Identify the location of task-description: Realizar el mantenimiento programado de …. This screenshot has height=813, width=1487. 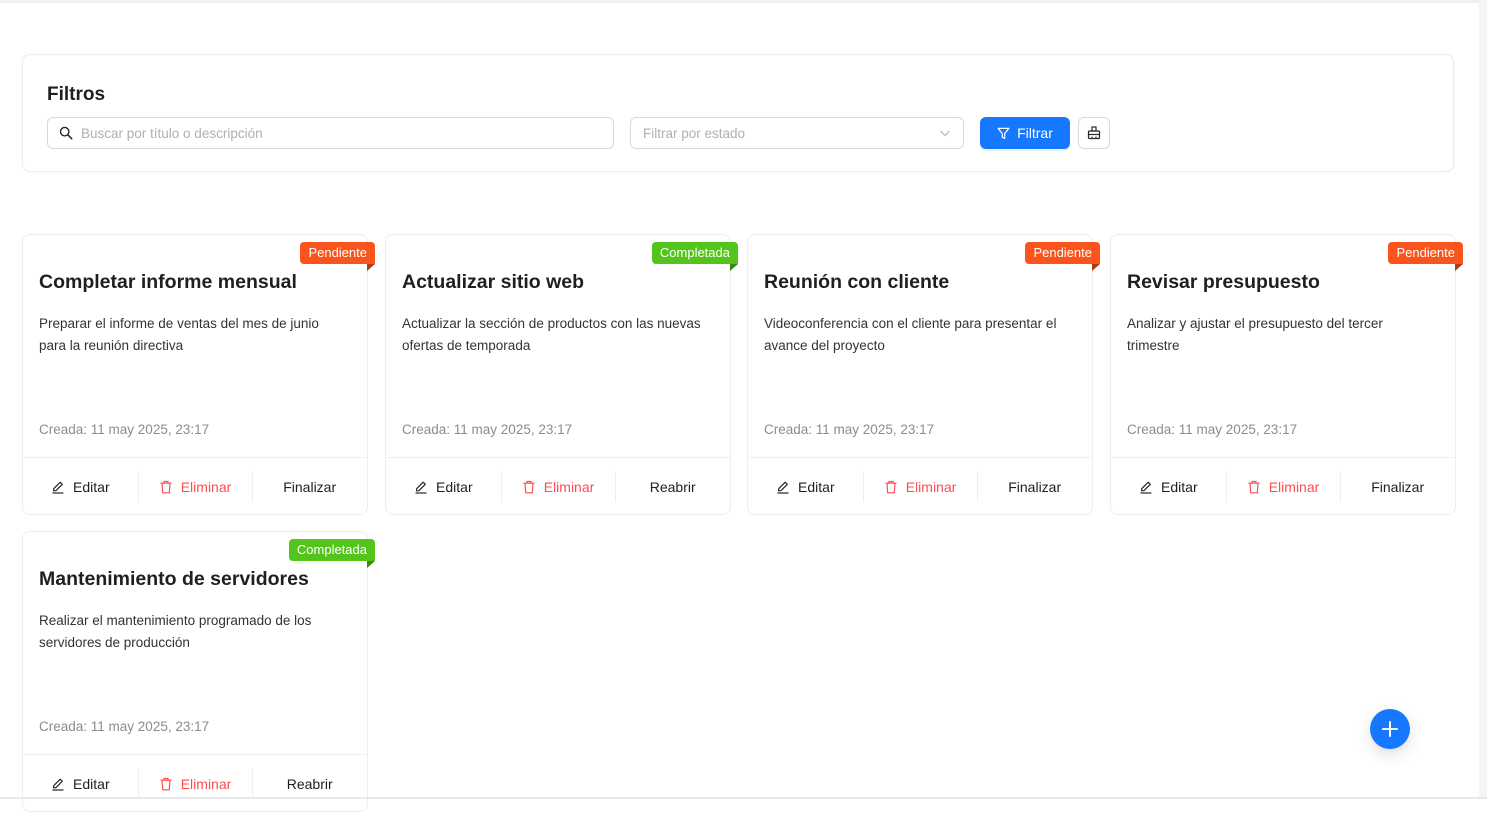
(175, 631).